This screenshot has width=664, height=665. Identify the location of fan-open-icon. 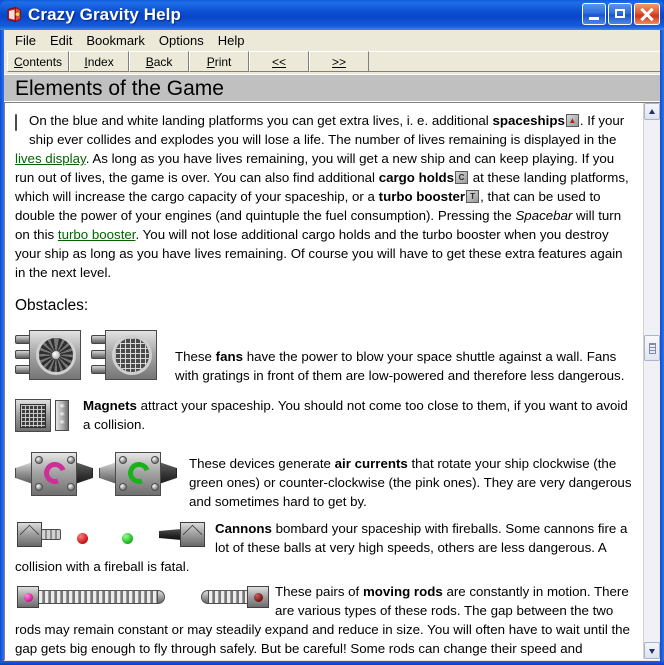
(51, 357).